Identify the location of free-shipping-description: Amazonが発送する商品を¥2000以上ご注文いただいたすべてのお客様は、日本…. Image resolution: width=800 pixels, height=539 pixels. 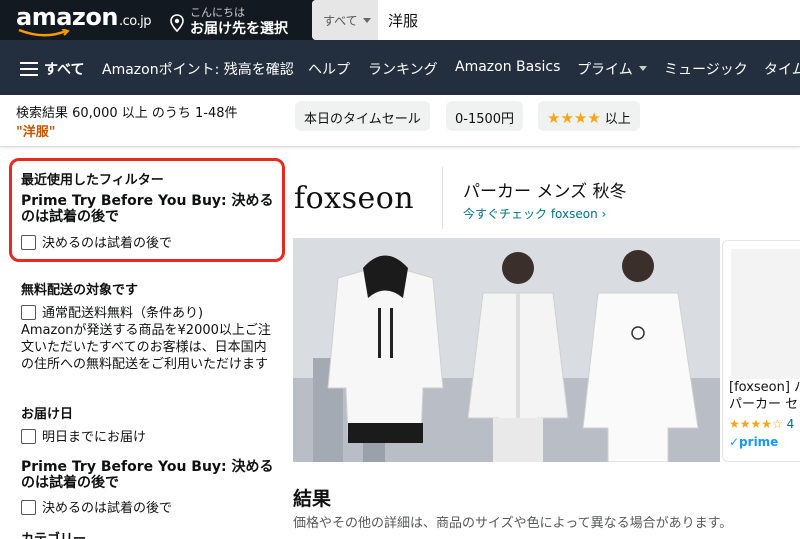
(146, 347).